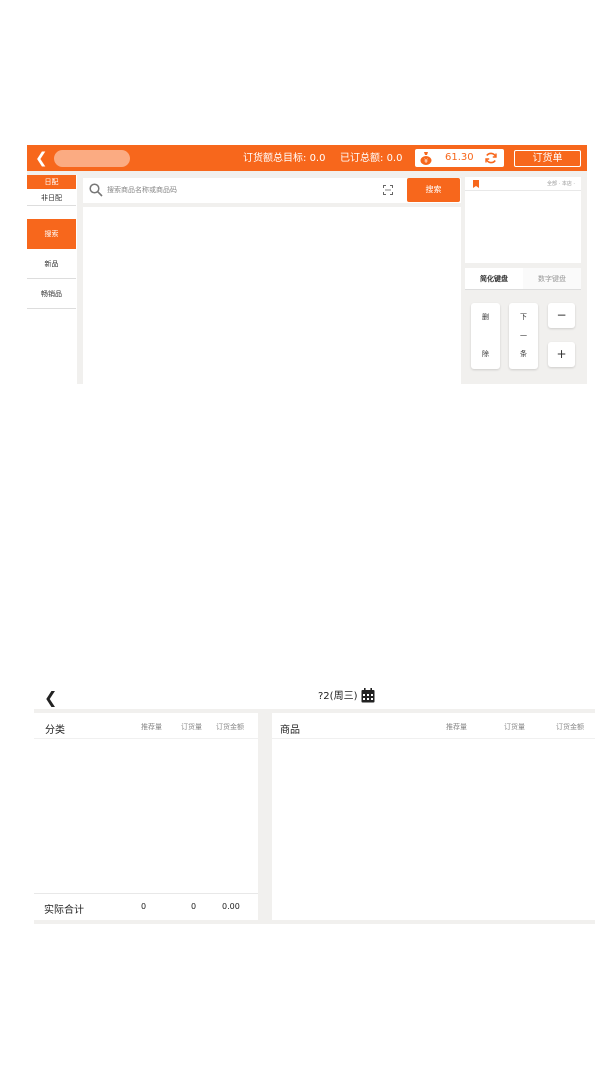 Image resolution: width=607 pixels, height=1080 pixels. I want to click on sidebar-item-bestseller: 畅销品, so click(51, 294).